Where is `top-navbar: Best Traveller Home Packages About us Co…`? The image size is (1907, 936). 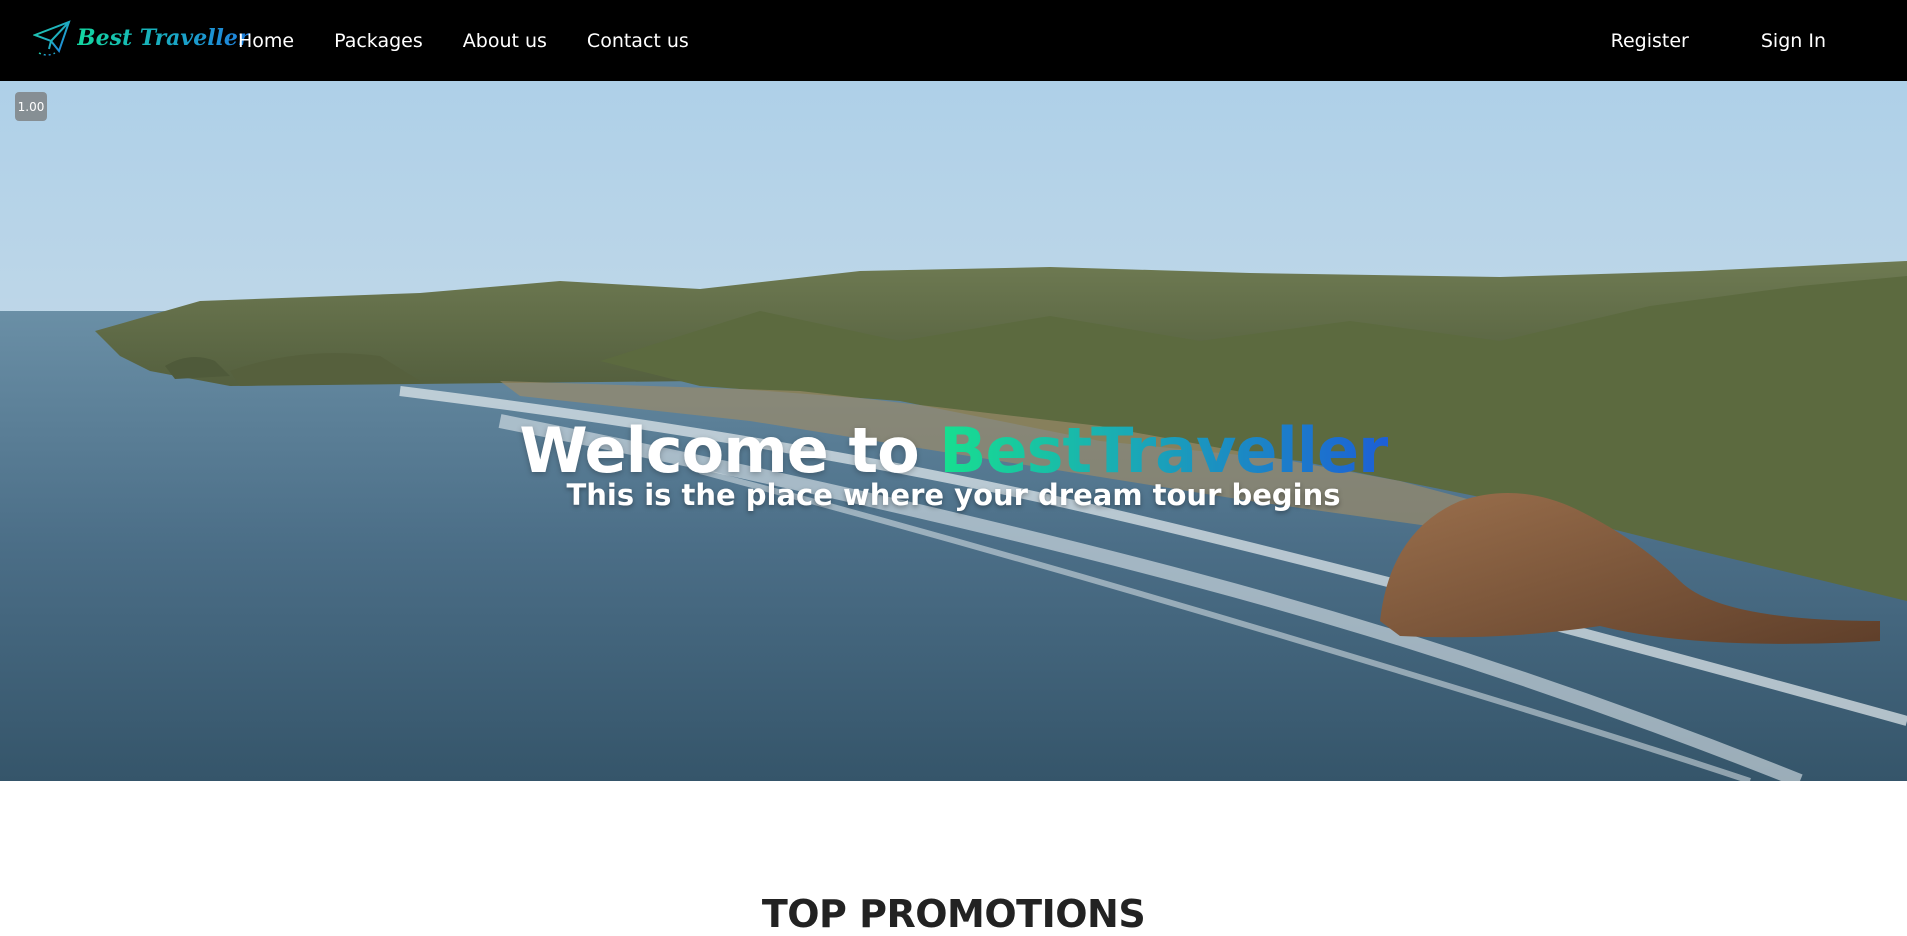
top-navbar: Best Traveller Home Packages About us Co… is located at coordinates (953, 40).